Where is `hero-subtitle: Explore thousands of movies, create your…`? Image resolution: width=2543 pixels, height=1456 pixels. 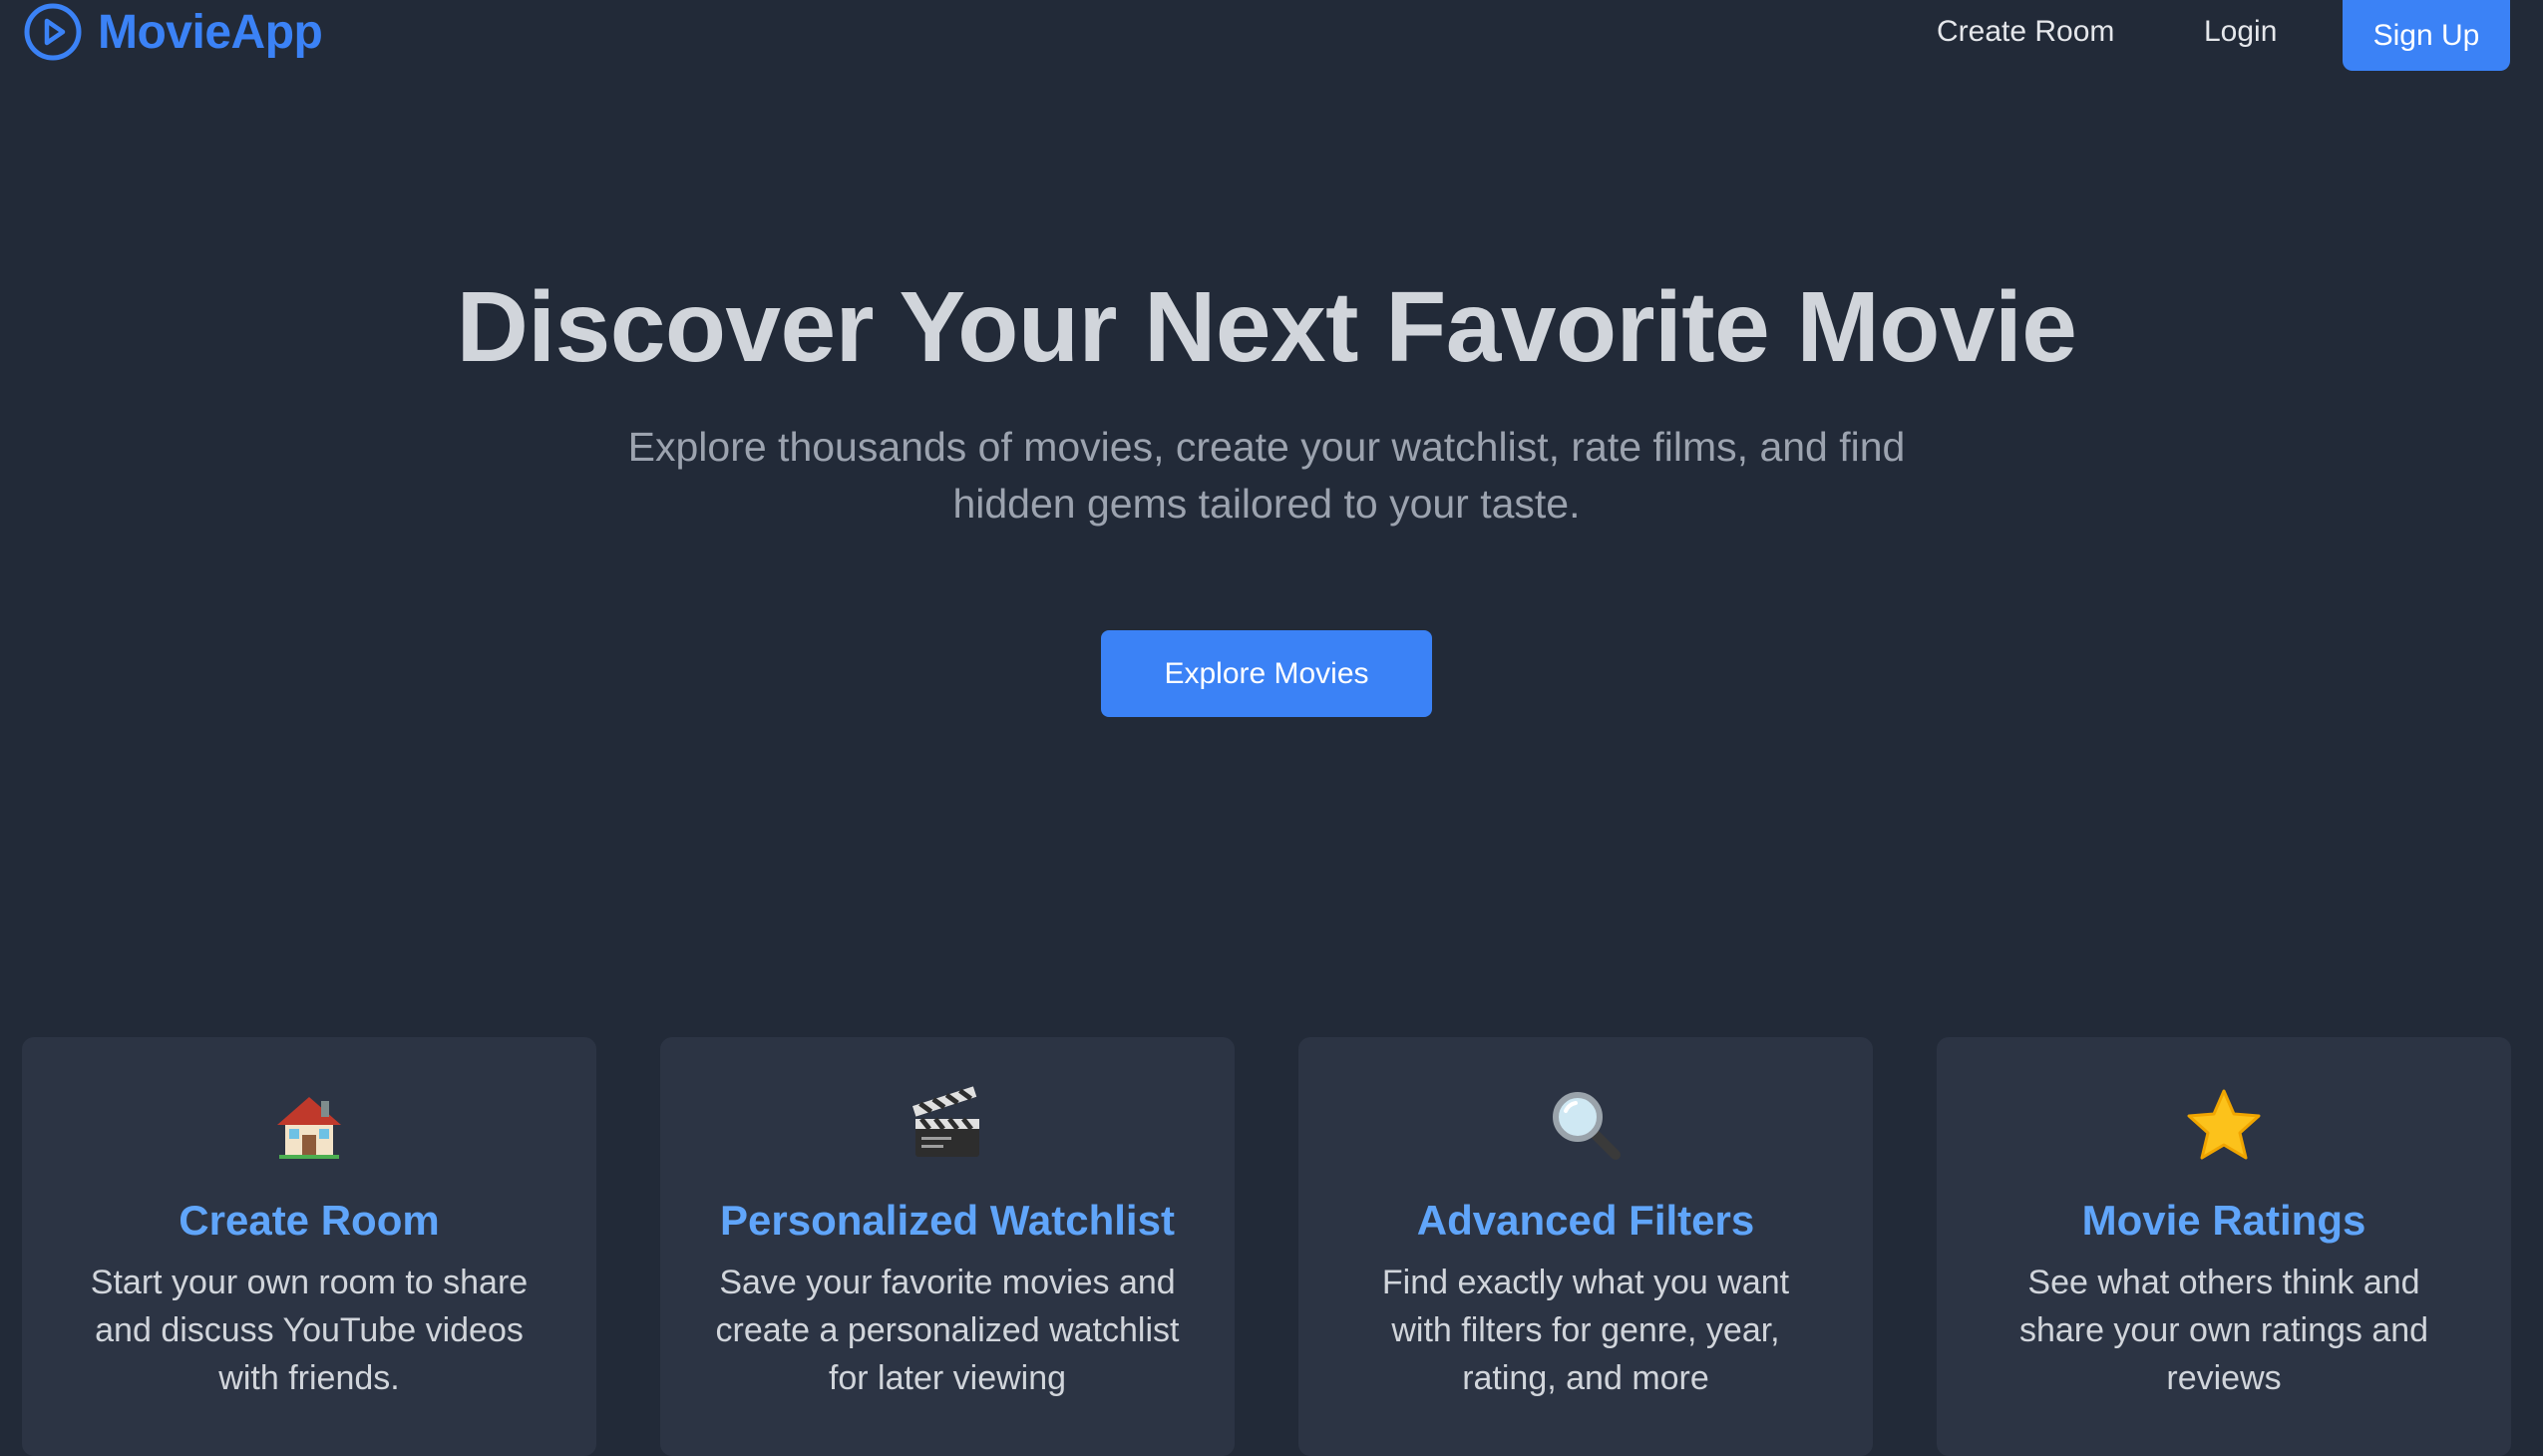
hero-subtitle: Explore thousands of movies, create your… is located at coordinates (1266, 475).